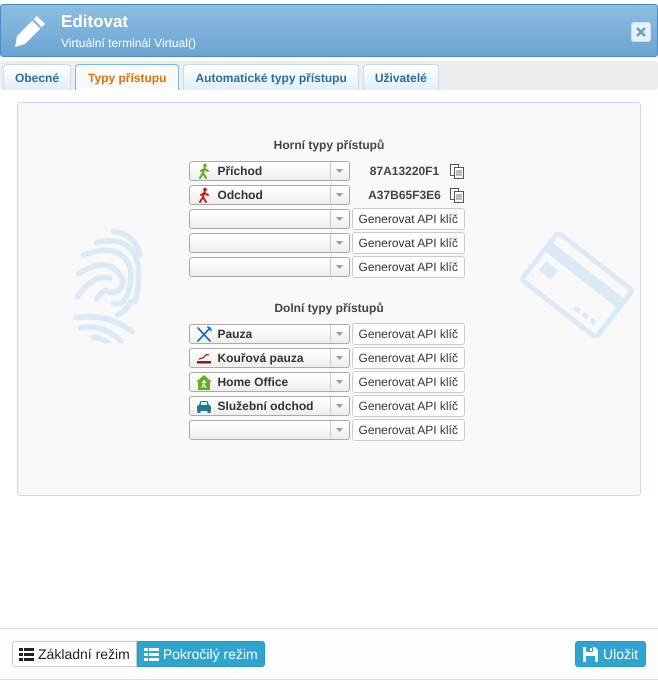  What do you see at coordinates (95, 22) in the screenshot?
I see `dialog-title: Editovat` at bounding box center [95, 22].